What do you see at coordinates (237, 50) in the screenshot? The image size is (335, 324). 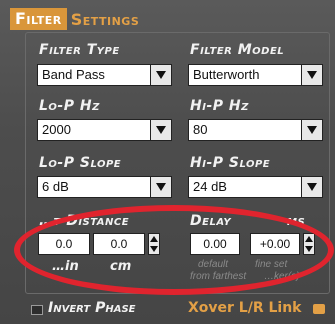 I see `filter-model-label: Filter Model` at bounding box center [237, 50].